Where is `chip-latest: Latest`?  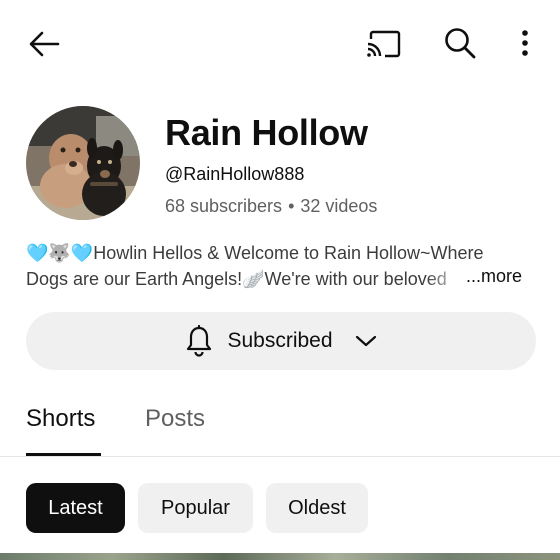 chip-latest: Latest is located at coordinates (75, 508).